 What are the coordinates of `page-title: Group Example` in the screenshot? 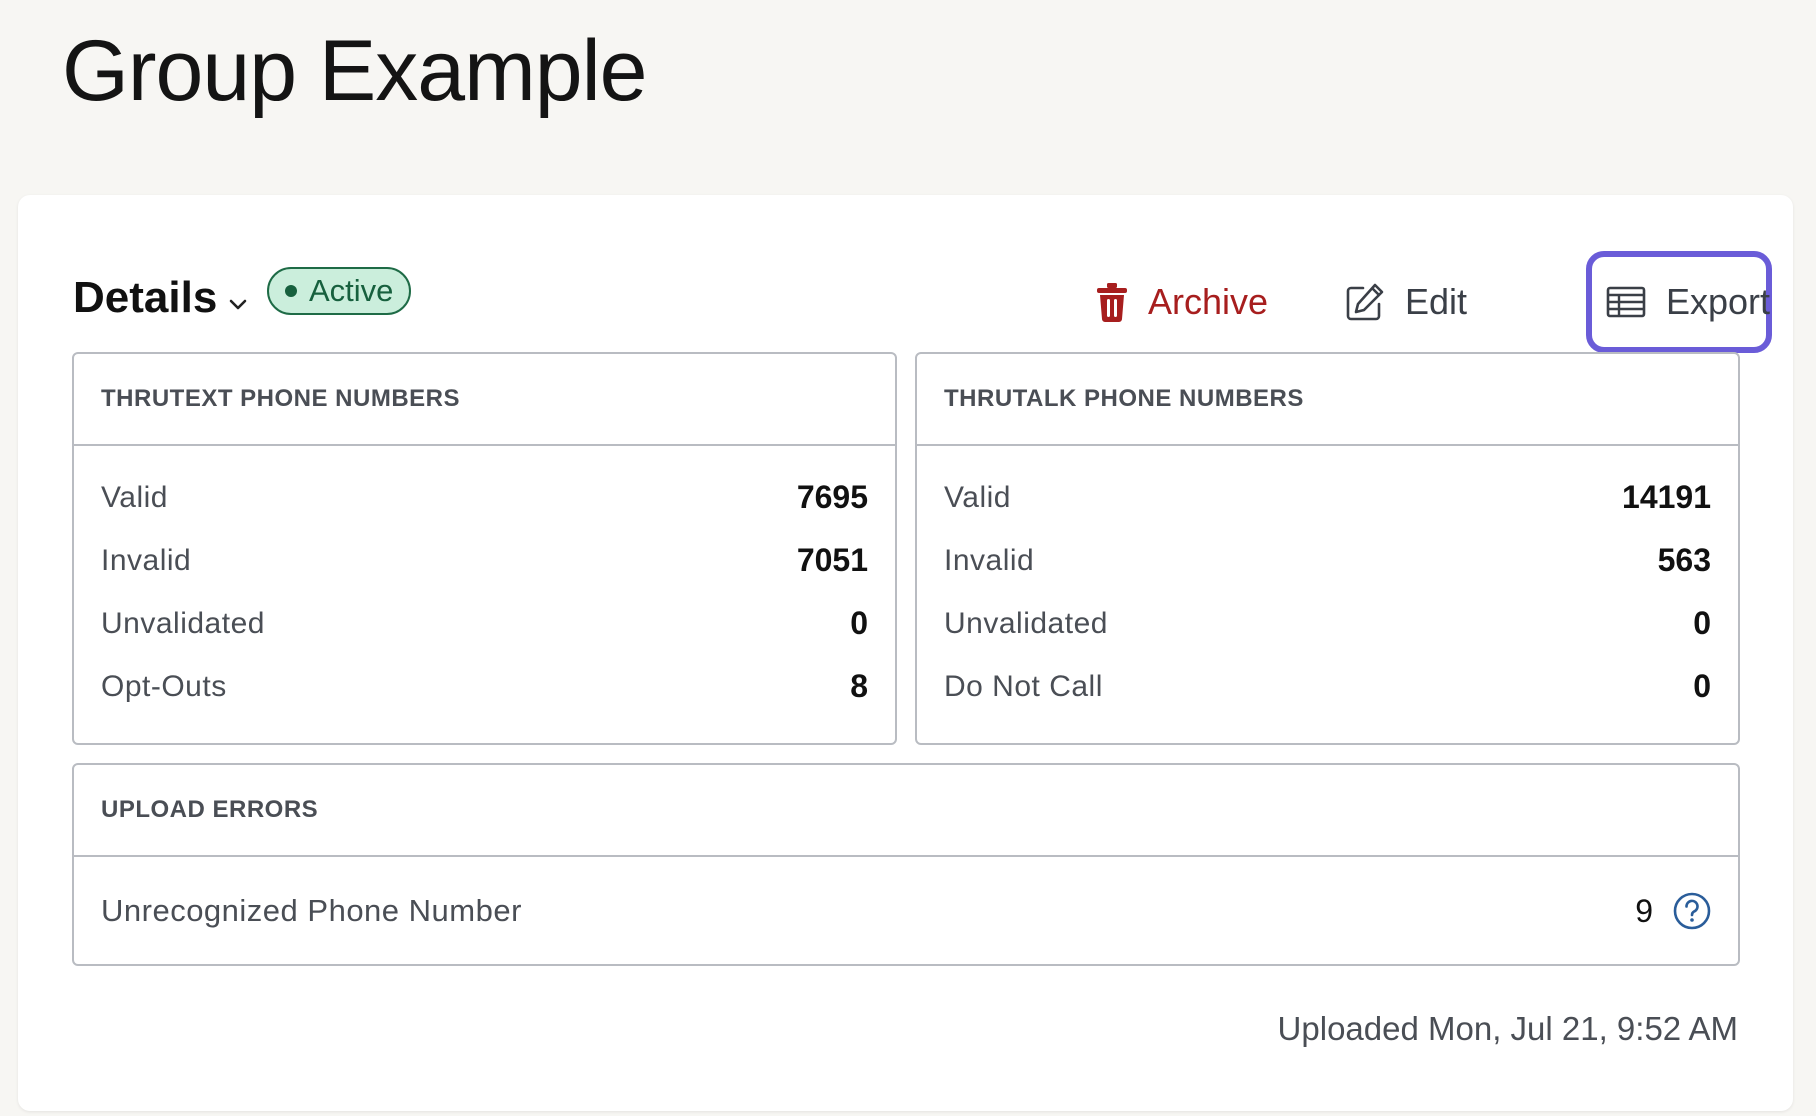 It's located at (355, 71).